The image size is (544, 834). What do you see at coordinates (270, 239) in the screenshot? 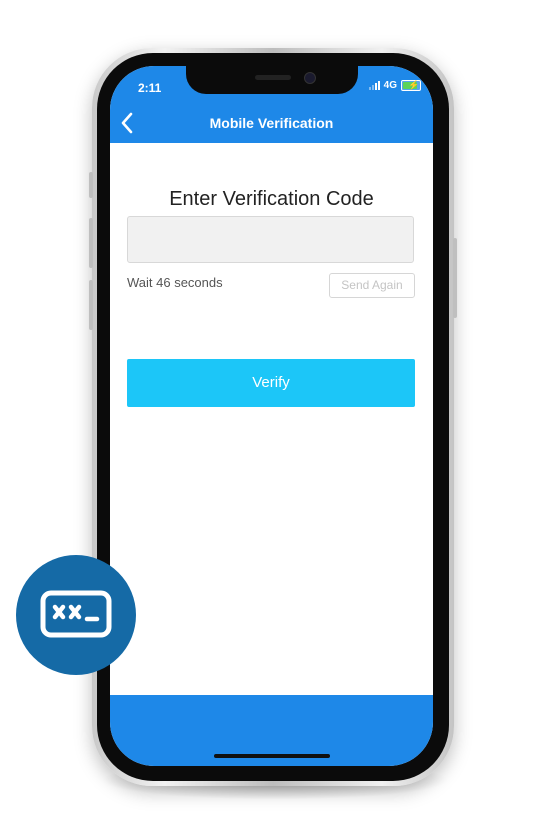
I see `verification-code-input` at bounding box center [270, 239].